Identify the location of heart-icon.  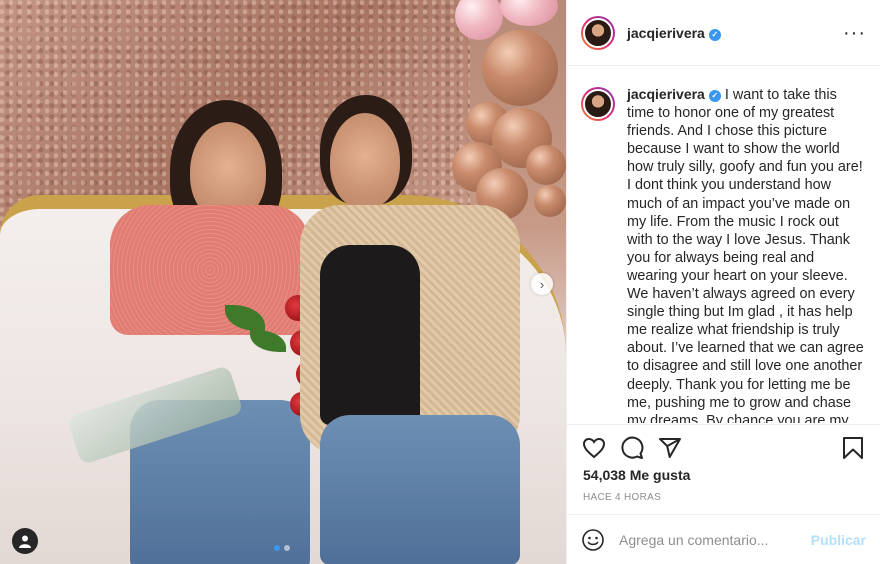
(594, 447).